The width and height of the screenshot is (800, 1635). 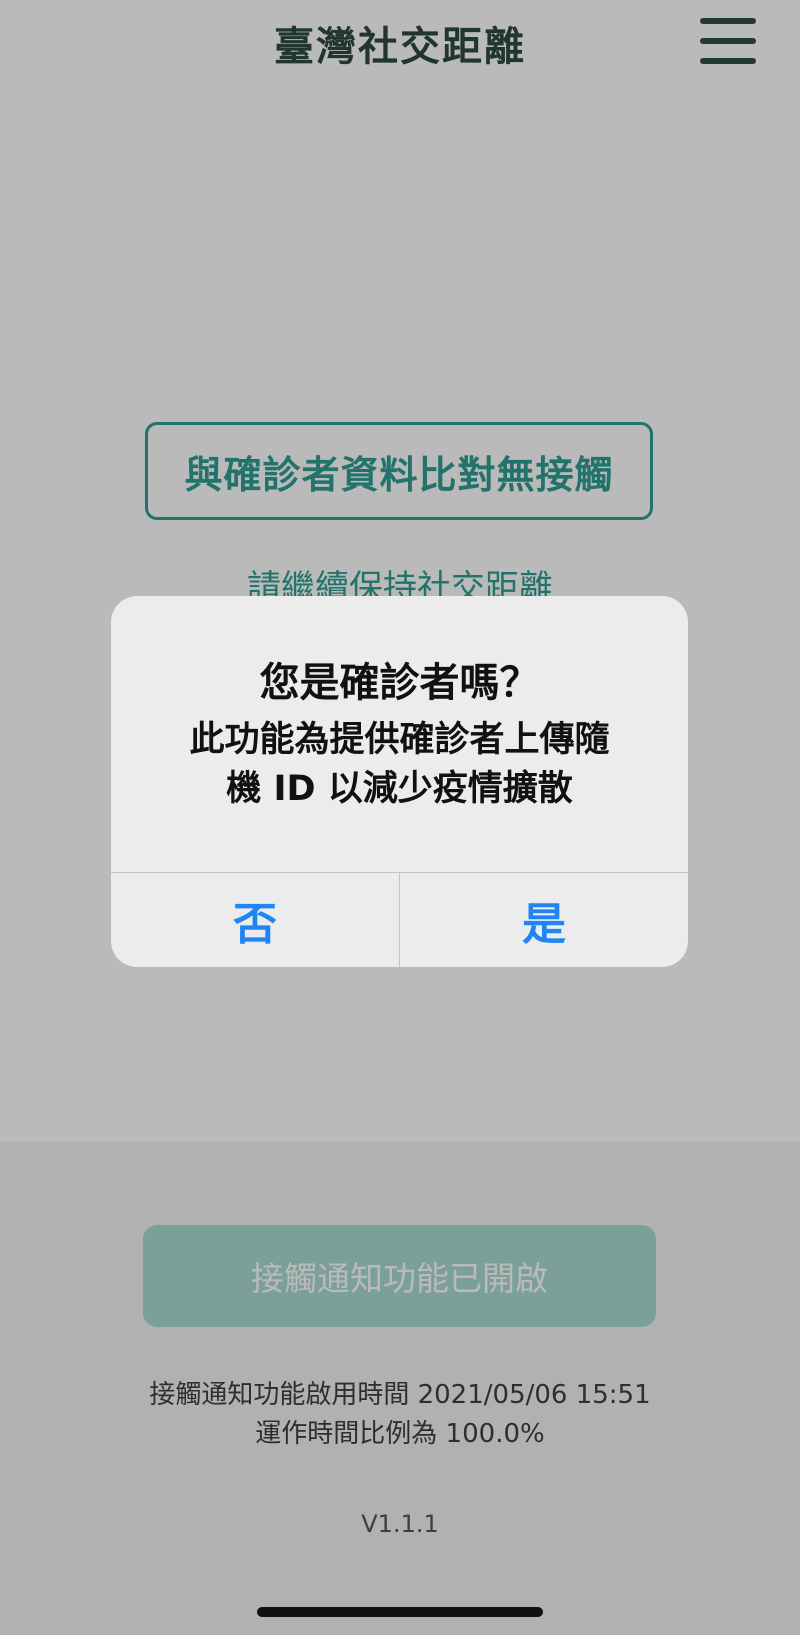 I want to click on dialog-body: 您是確診者嗎？ 此功能為提供確診者上傳隨 機 ID 以減少疫情擴散, so click(x=399, y=734).